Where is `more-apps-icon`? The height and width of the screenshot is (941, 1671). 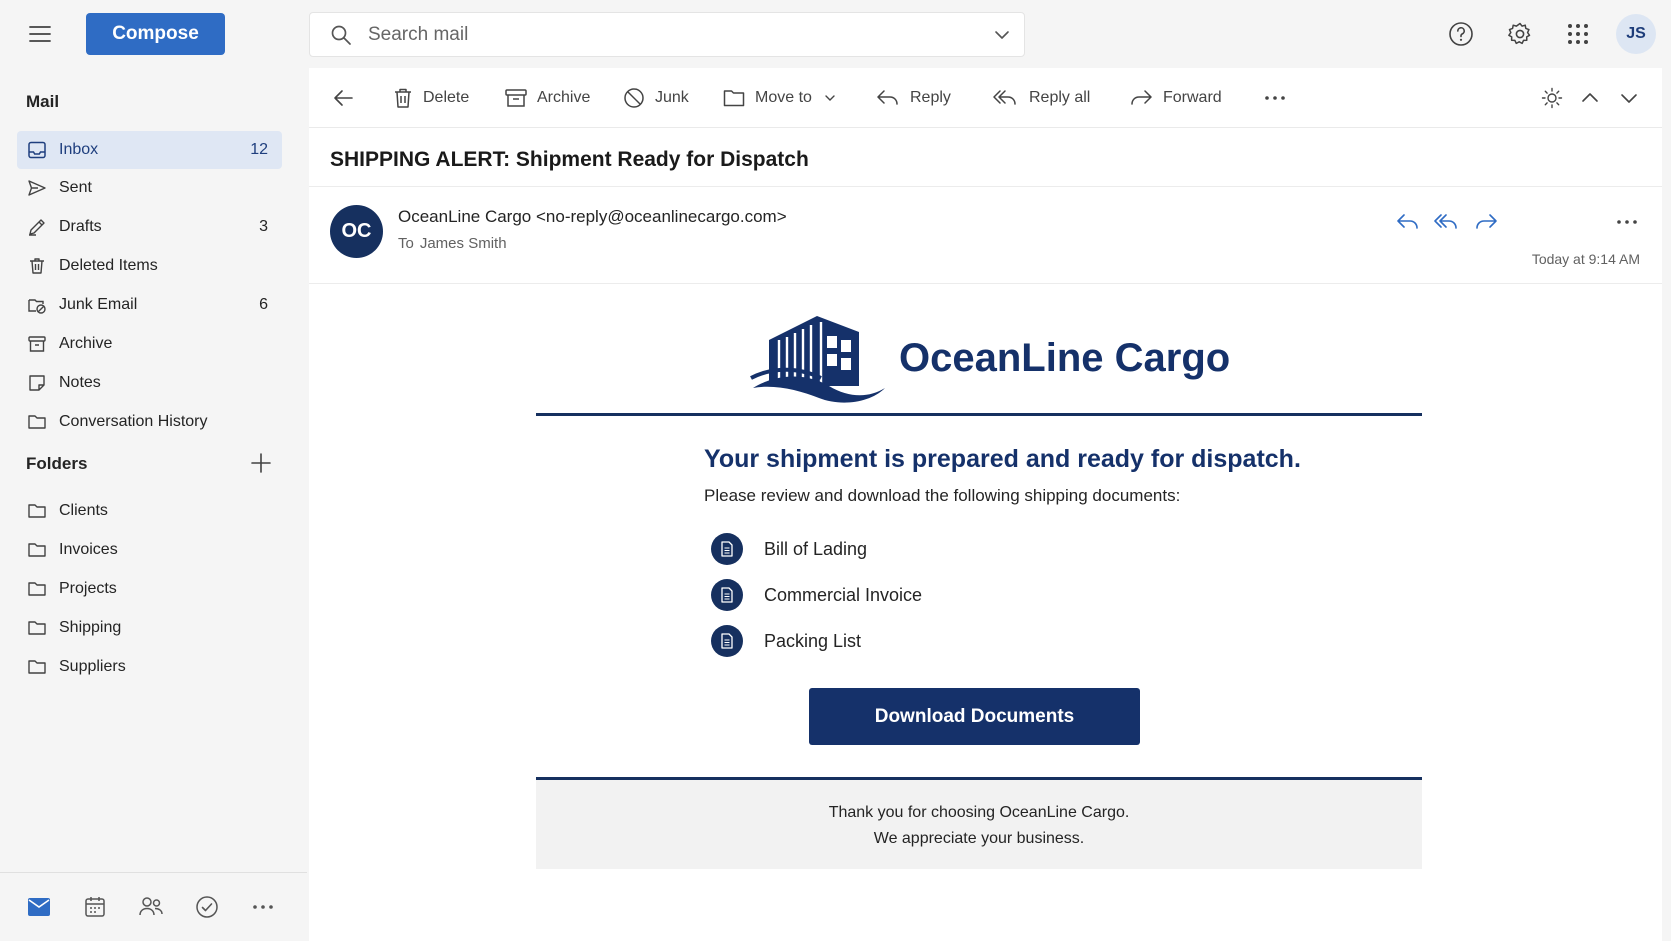
more-apps-icon is located at coordinates (263, 907).